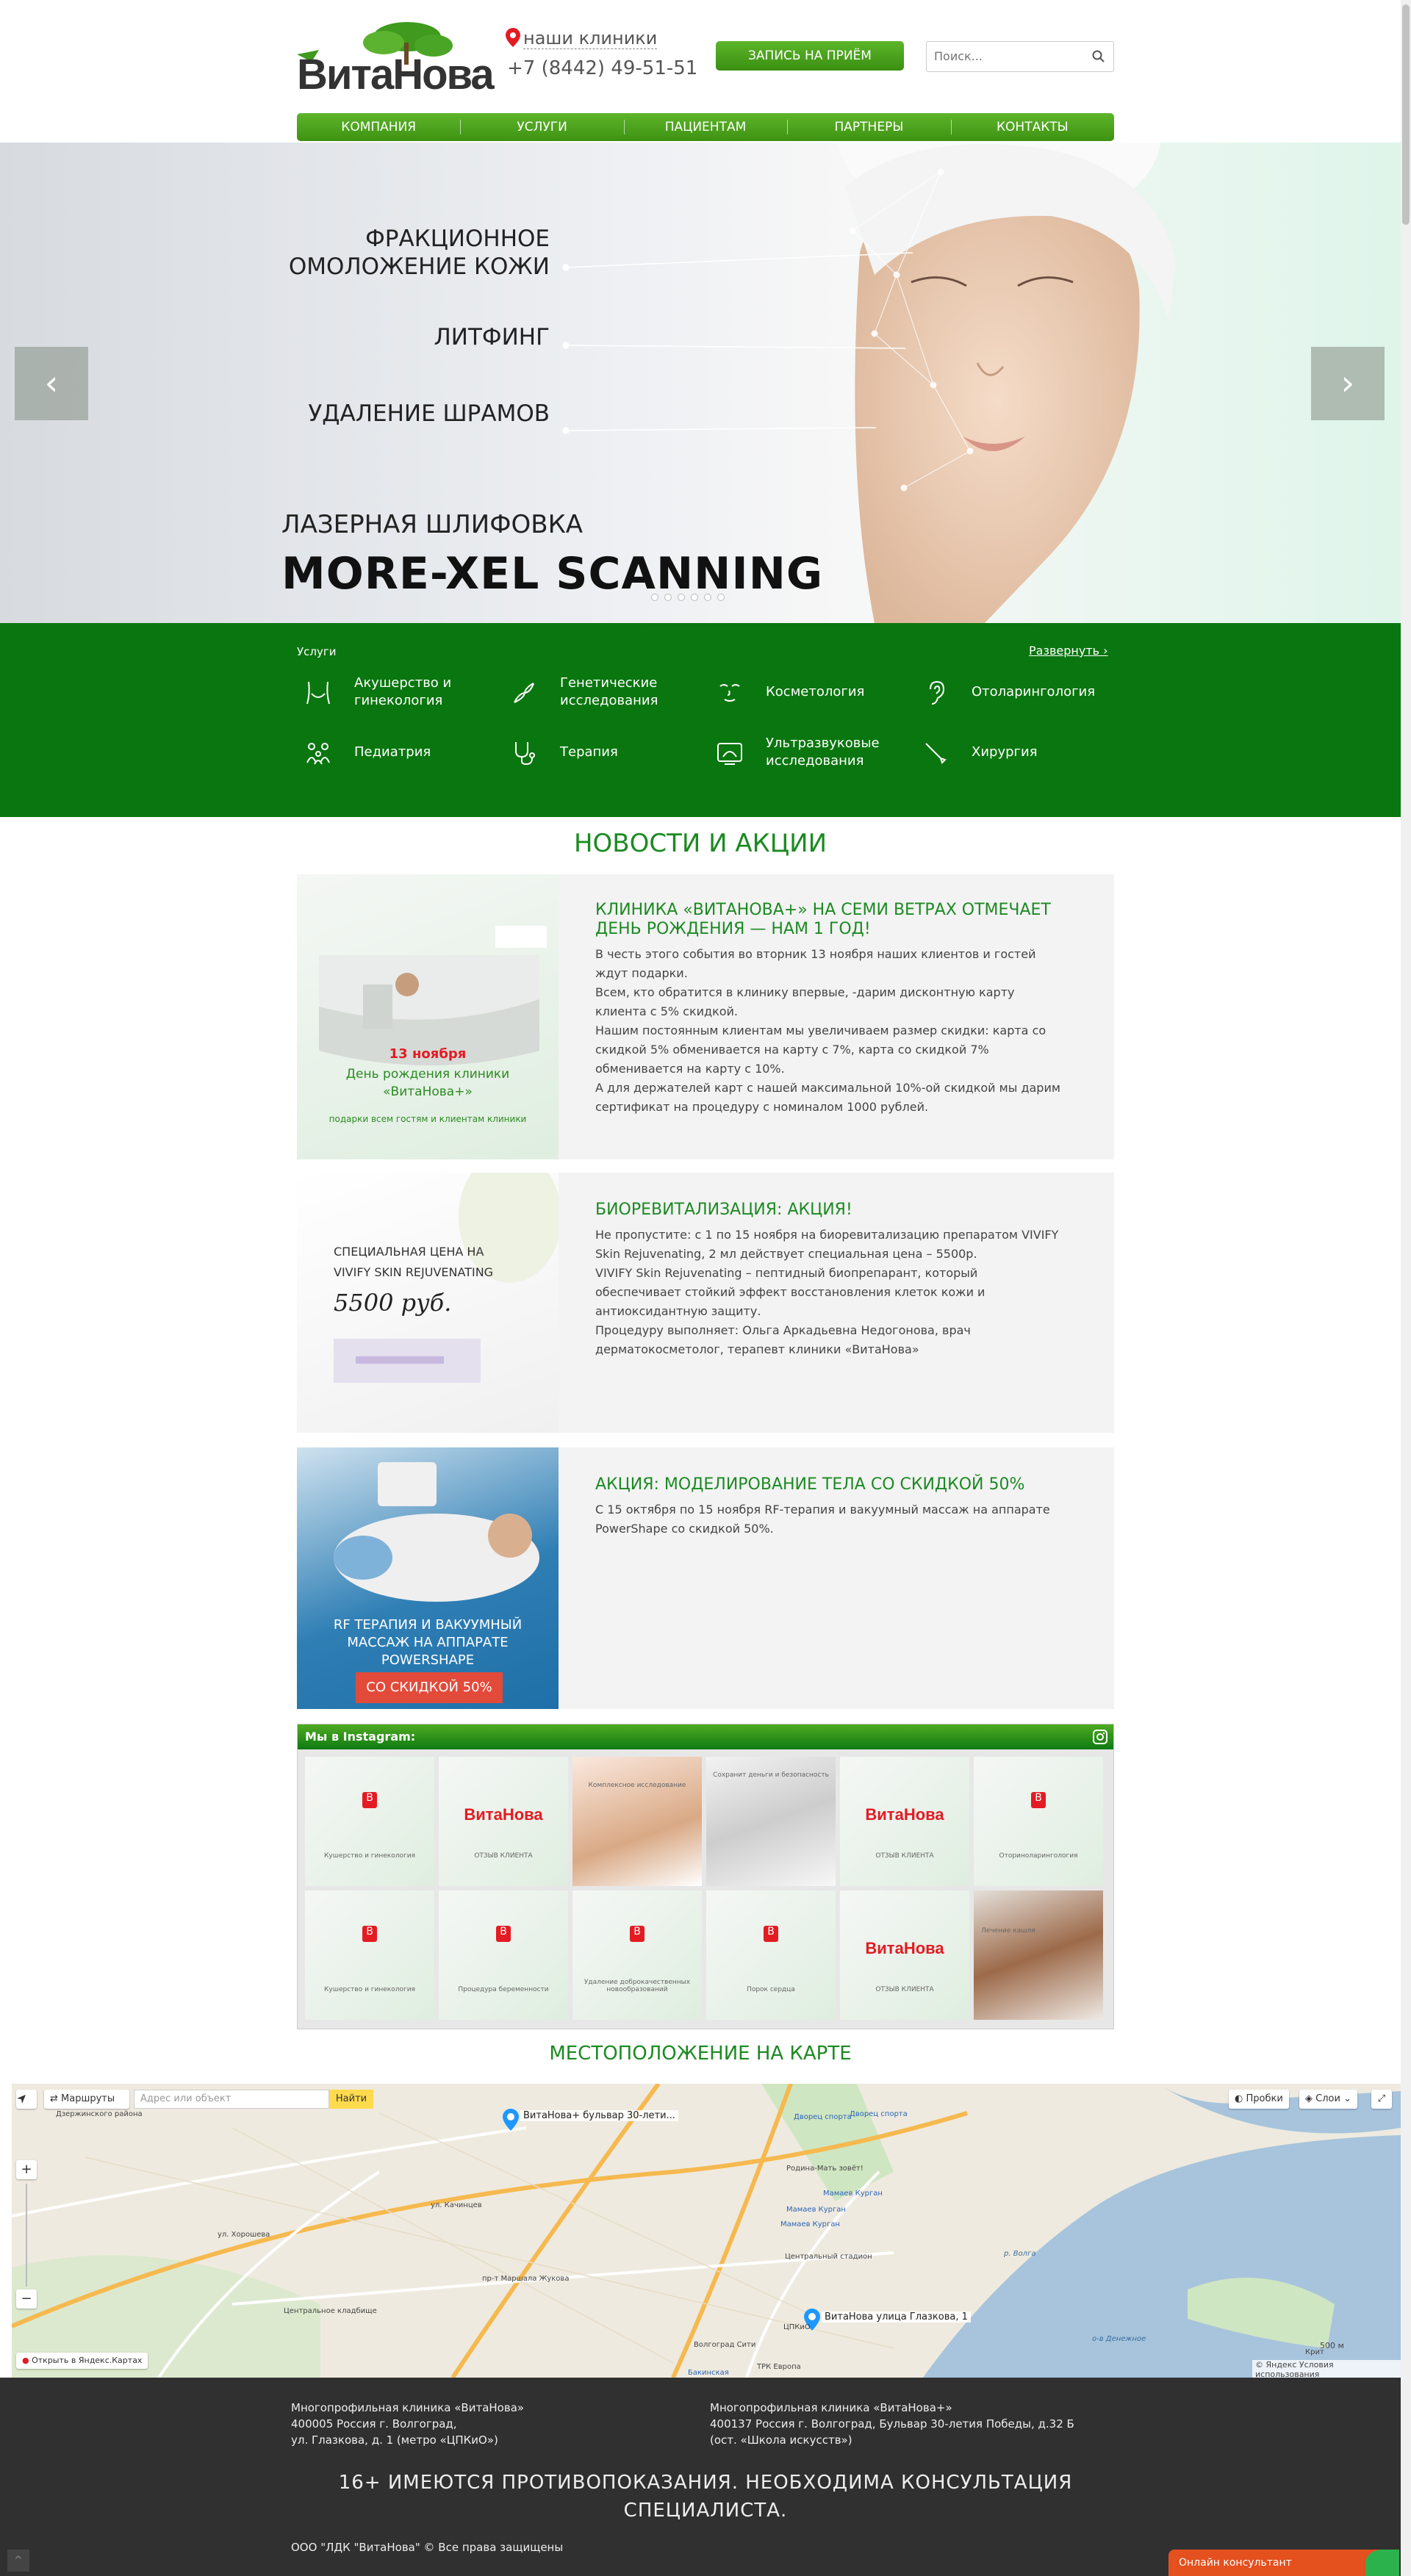 The image size is (1411, 2576). I want to click on slider-dot-active, so click(694, 597).